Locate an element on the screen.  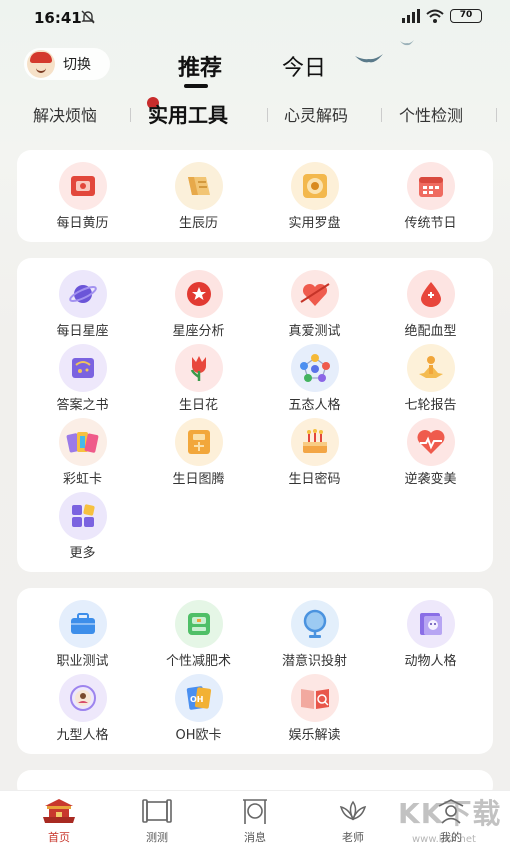
item-seven-chakra: 七轮报告 is located at coordinates (430, 379).